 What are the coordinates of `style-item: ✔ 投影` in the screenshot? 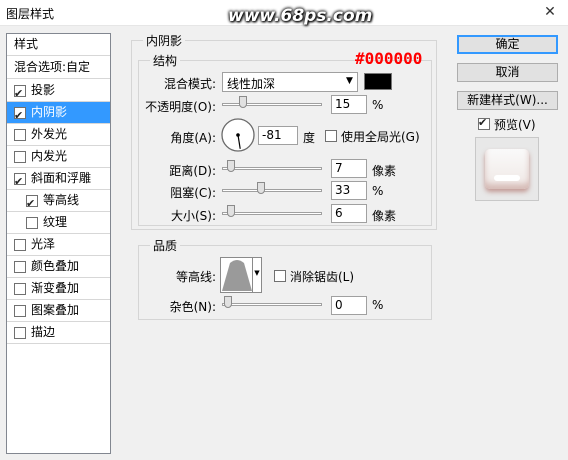 It's located at (58, 91).